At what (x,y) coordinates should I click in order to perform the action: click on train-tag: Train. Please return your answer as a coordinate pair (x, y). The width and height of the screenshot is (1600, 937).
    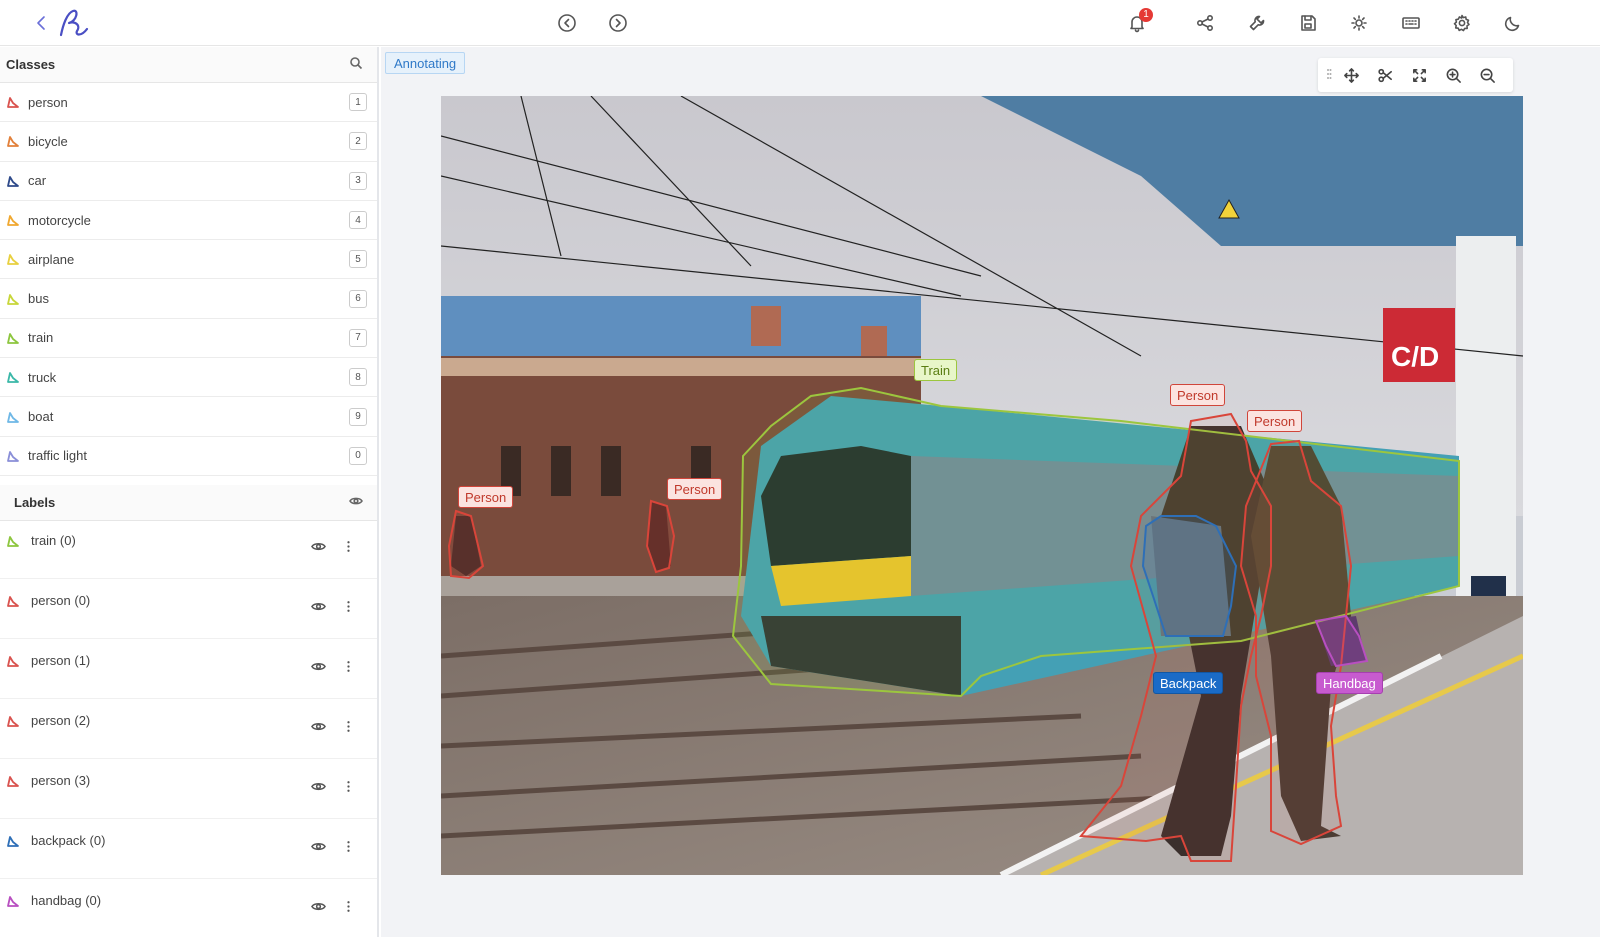
    Looking at the image, I should click on (936, 370).